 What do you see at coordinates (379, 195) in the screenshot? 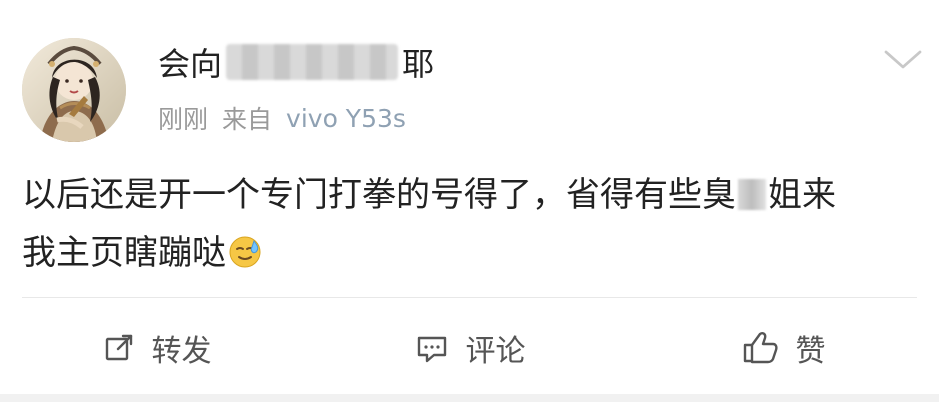
I see `post-text-before-redaction: 以后还是开一个专门打拳的号得了，省得有些臭` at bounding box center [379, 195].